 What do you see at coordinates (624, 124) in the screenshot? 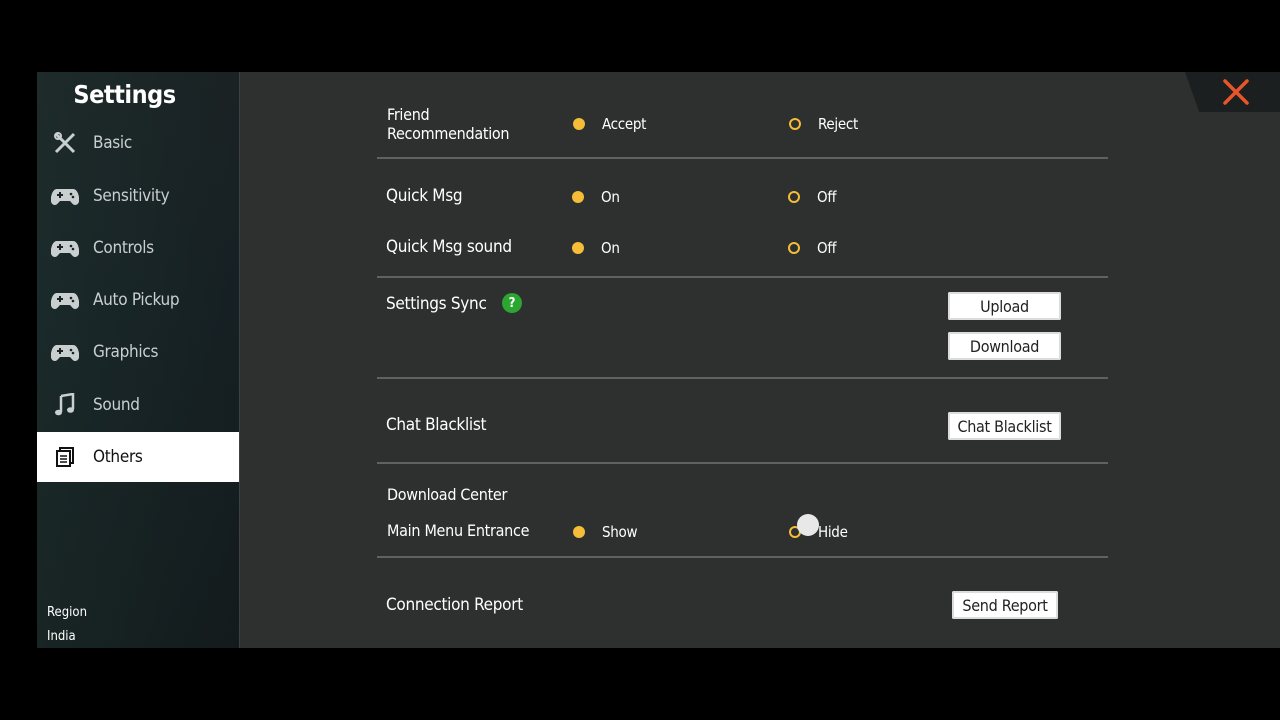
I see `accept-label: Accept` at bounding box center [624, 124].